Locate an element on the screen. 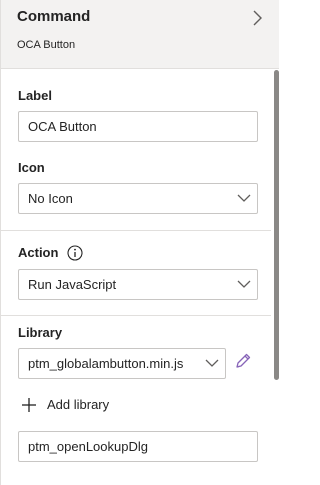 The image size is (320, 485). library-dropdown-value: ptm_globalambutton.min.js is located at coordinates (106, 363).